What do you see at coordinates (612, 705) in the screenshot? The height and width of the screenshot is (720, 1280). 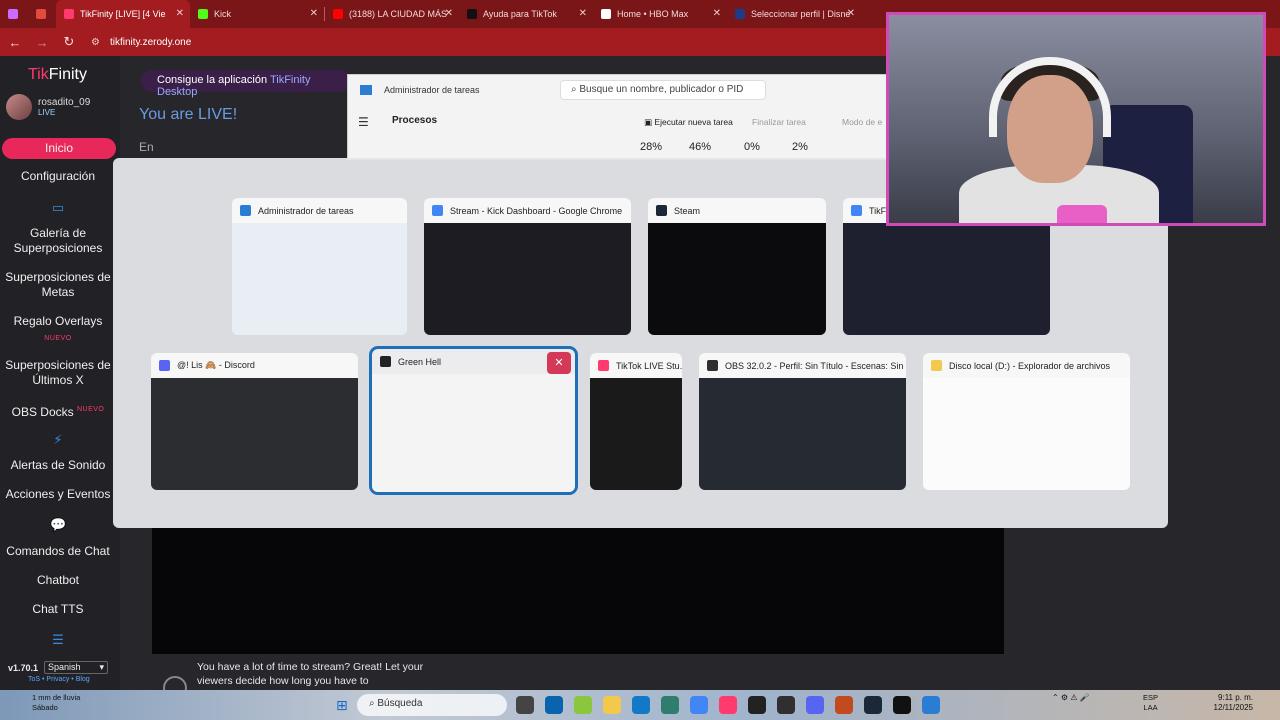 I see `explorer-icon` at bounding box center [612, 705].